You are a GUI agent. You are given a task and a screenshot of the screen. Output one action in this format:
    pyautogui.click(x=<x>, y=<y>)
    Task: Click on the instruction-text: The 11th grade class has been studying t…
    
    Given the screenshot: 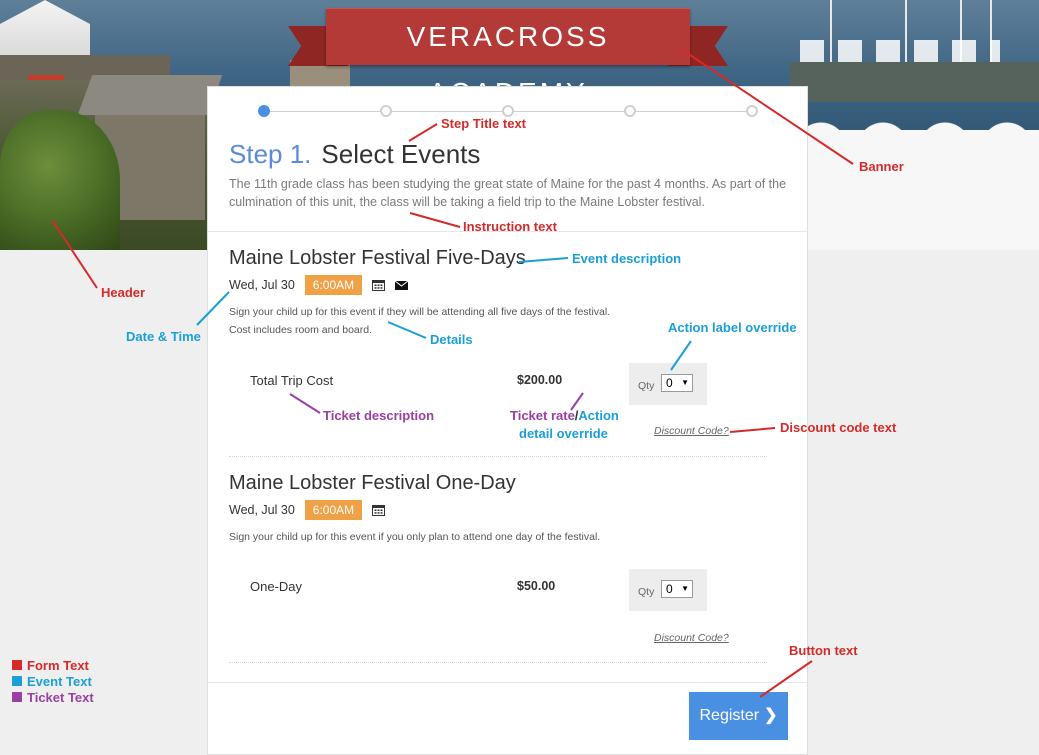 What is the action you would take?
    pyautogui.click(x=508, y=193)
    